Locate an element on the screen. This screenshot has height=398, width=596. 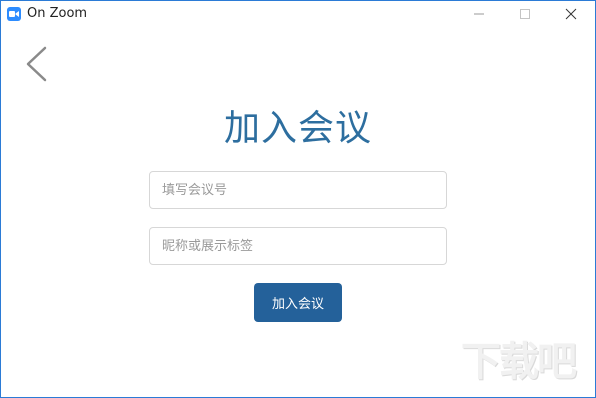
display-name-input is located at coordinates (298, 246).